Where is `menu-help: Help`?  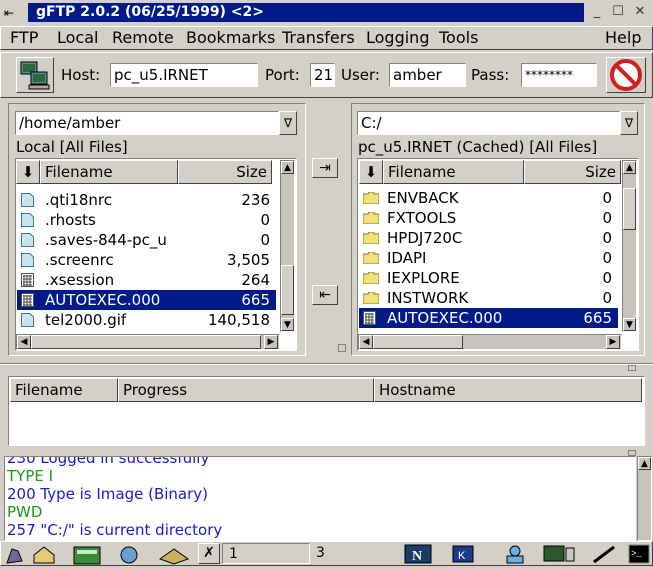 menu-help: Help is located at coordinates (623, 38).